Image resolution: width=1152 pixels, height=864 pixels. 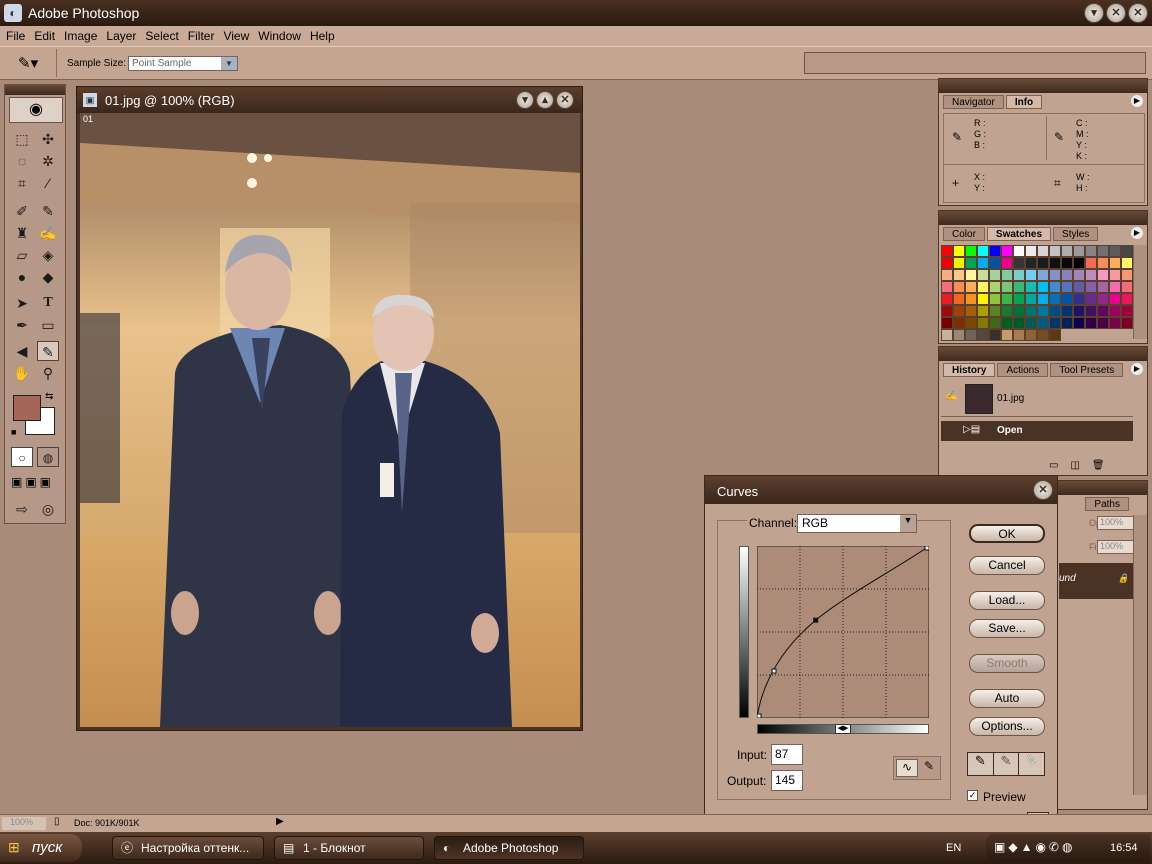 What do you see at coordinates (981, 764) in the screenshot?
I see `black-point-eyedropper-icon: ✎` at bounding box center [981, 764].